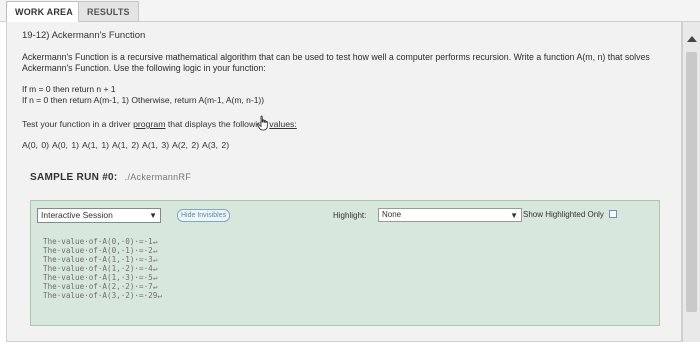 The image size is (700, 342). What do you see at coordinates (692, 39) in the screenshot?
I see `triangle-up-icon` at bounding box center [692, 39].